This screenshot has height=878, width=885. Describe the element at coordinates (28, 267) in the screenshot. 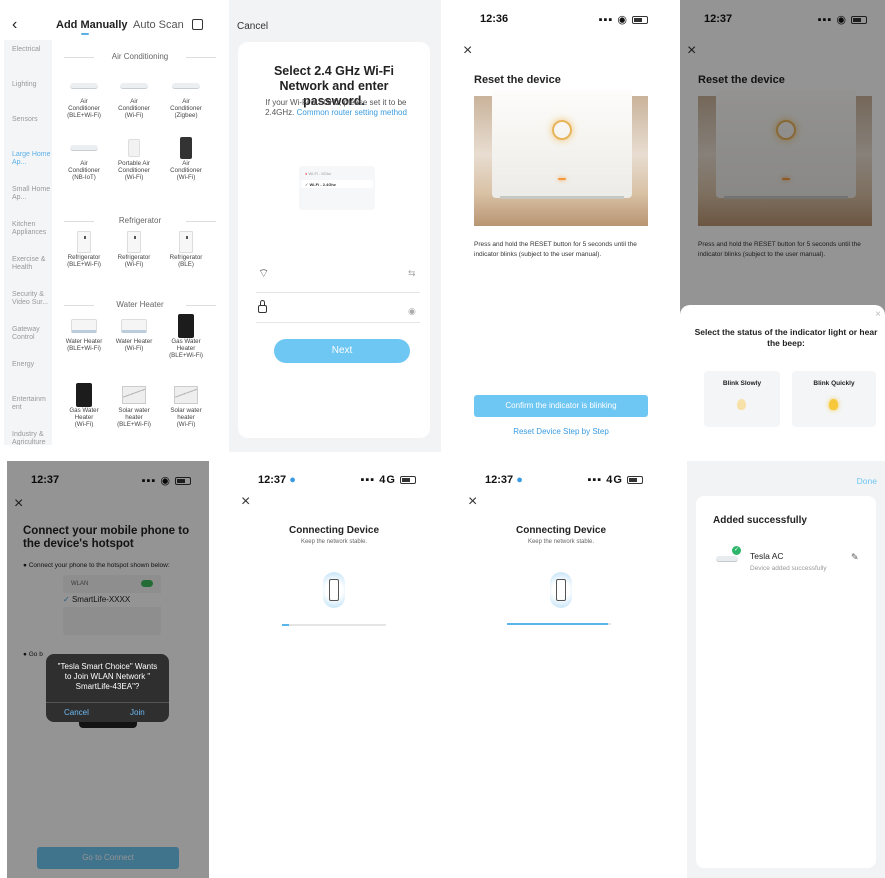

I see `category-item: Exercise & Health` at that location.